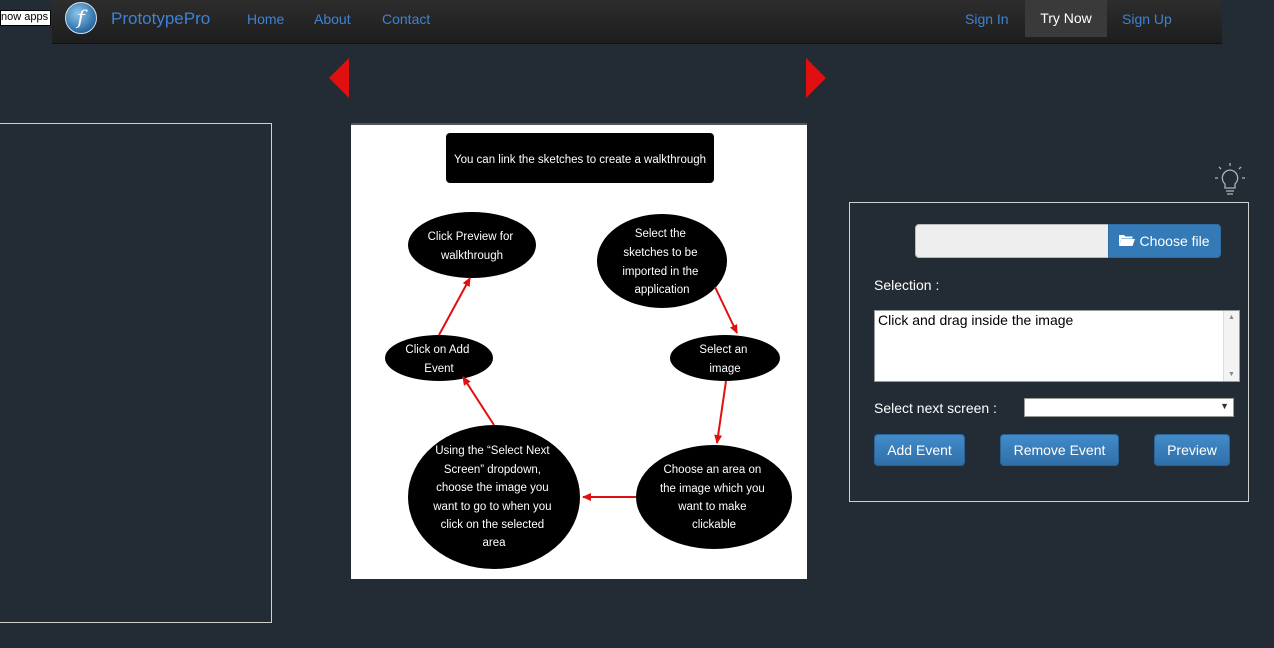  Describe the element at coordinates (1066, 18) in the screenshot. I see `nav-try-now: Try Now` at that location.